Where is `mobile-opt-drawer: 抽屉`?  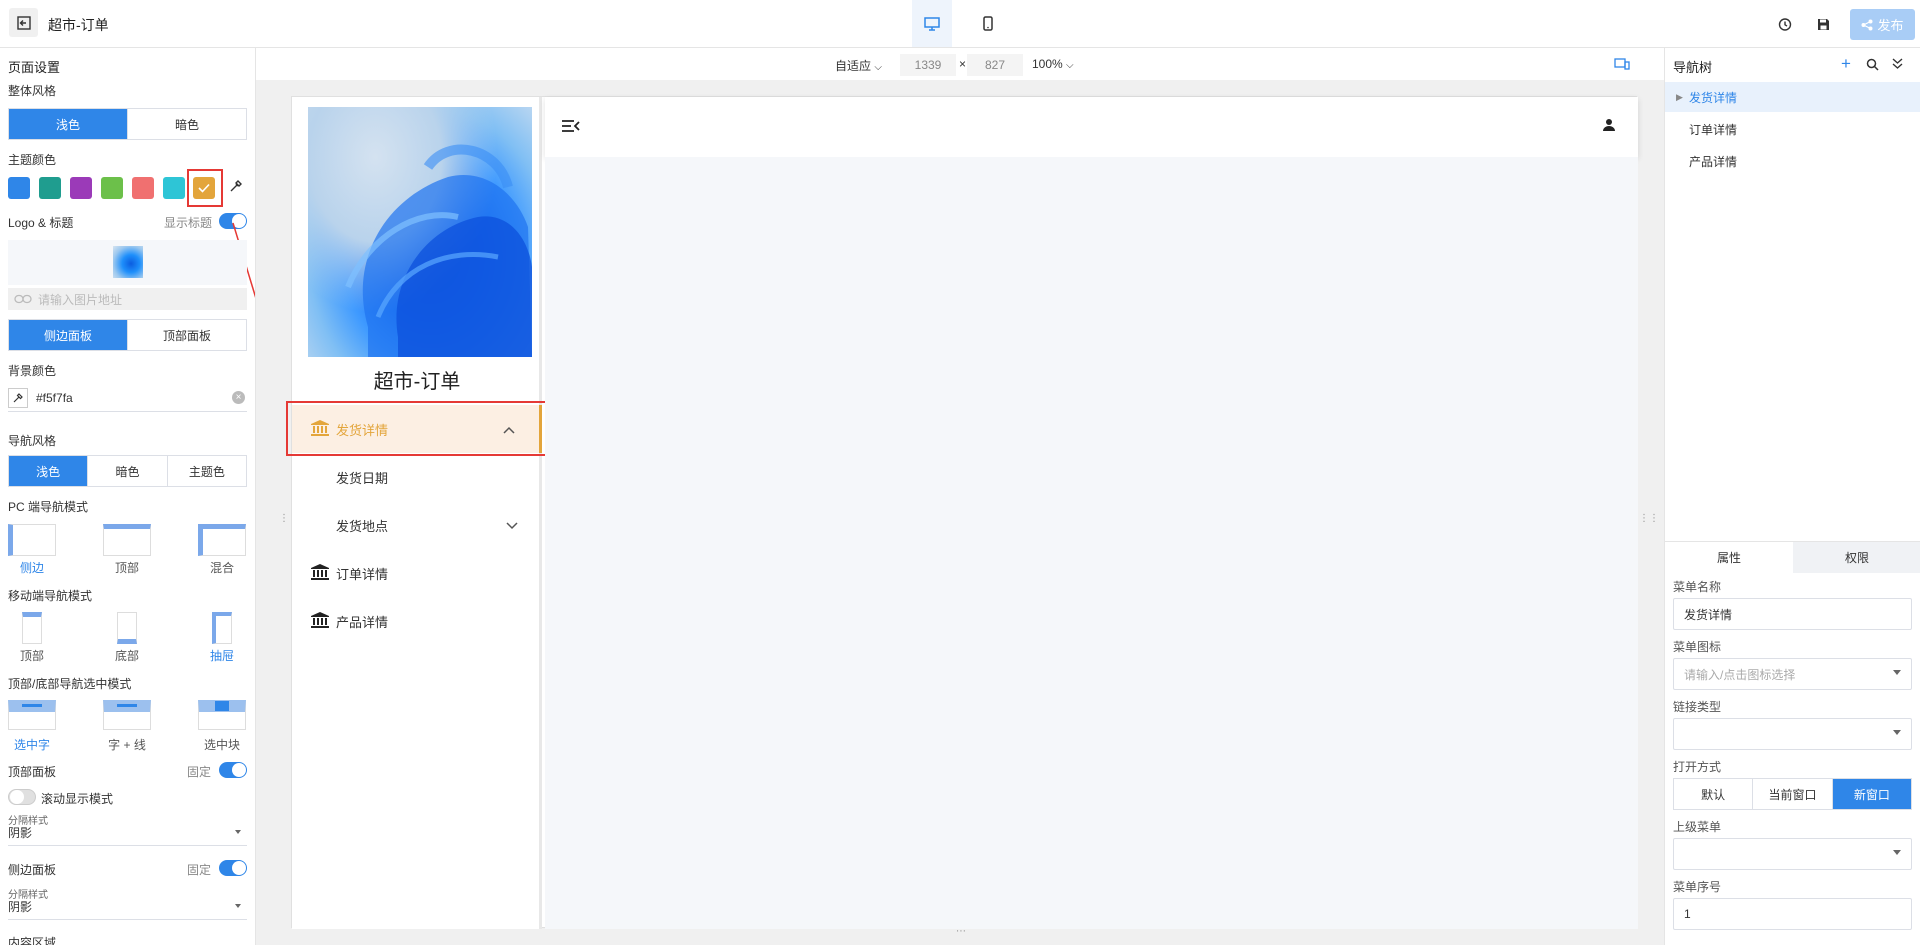 mobile-opt-drawer: 抽屉 is located at coordinates (222, 655).